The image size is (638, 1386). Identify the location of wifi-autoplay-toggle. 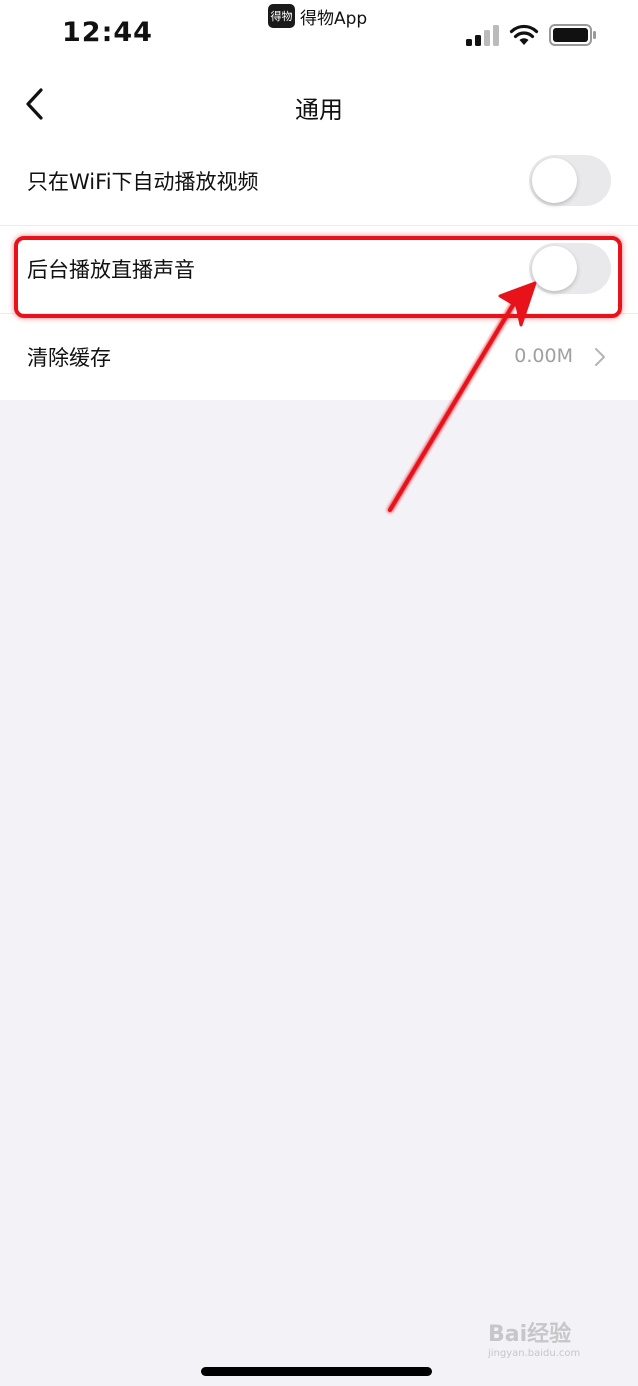
(570, 180).